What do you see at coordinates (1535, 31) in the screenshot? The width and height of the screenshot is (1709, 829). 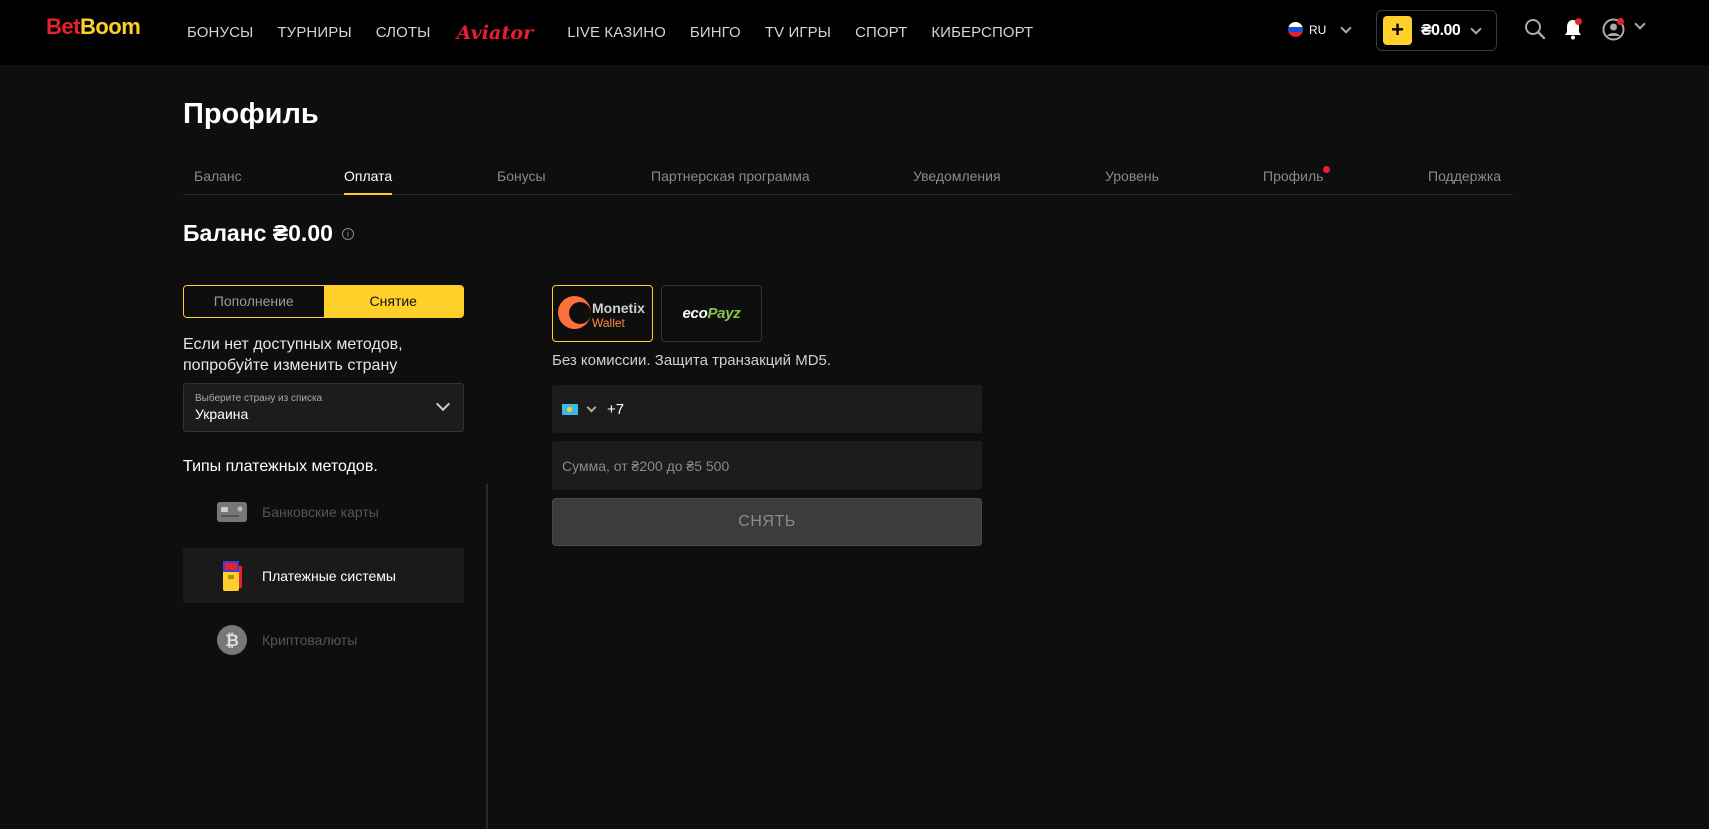 I see `search-icon` at bounding box center [1535, 31].